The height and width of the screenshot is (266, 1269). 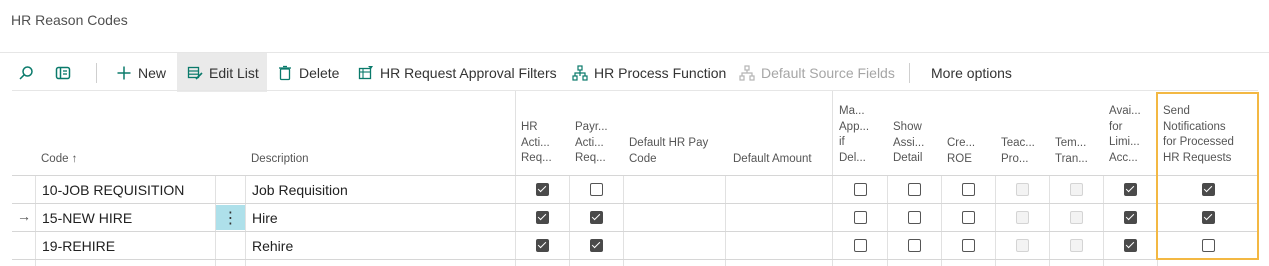 I want to click on edit-list-button: Edit List, so click(x=222, y=72).